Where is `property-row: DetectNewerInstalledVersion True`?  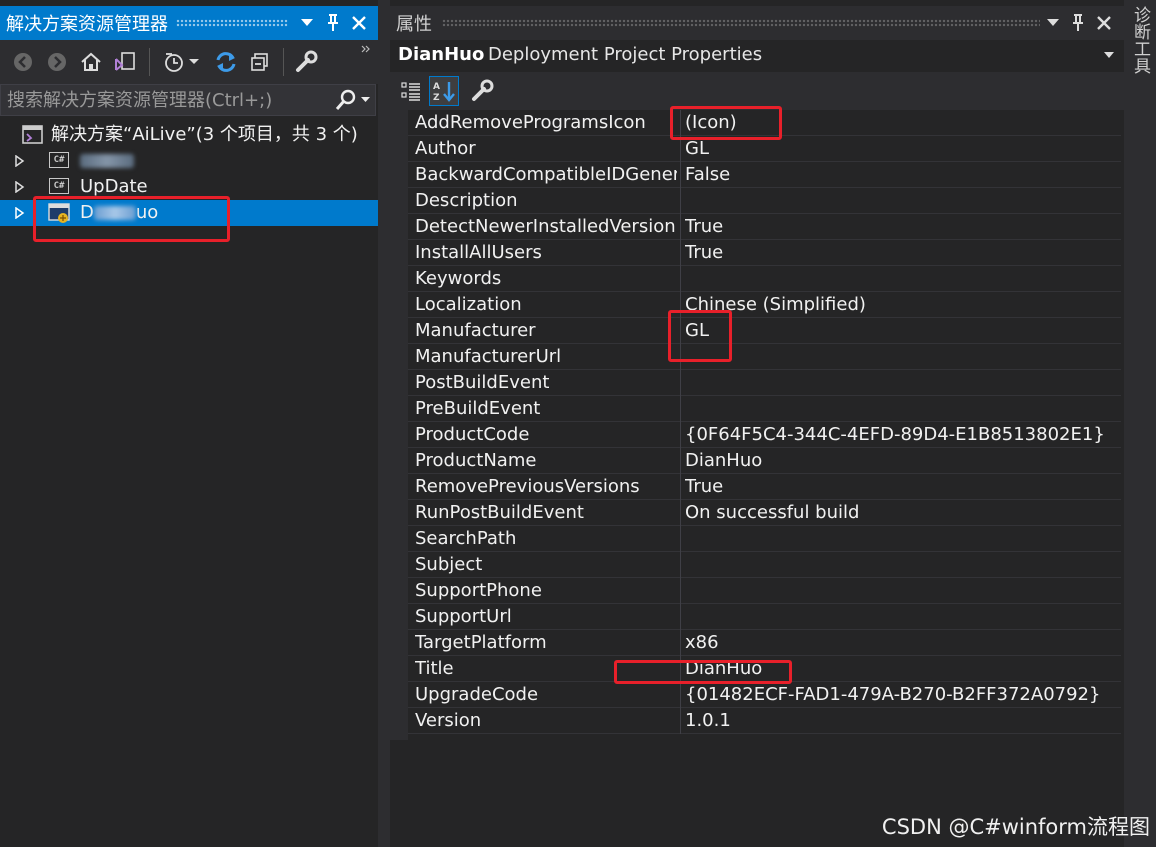
property-row: DetectNewerInstalledVersion True is located at coordinates (764, 227).